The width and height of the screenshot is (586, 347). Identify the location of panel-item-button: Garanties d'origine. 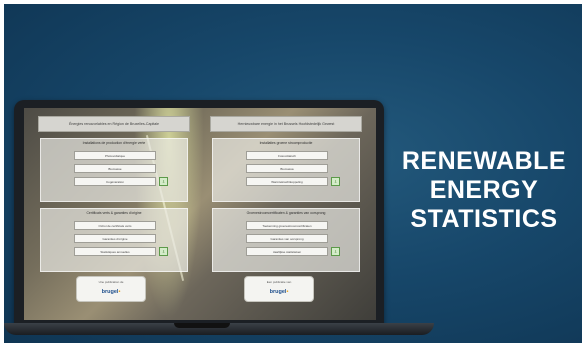
(115, 238).